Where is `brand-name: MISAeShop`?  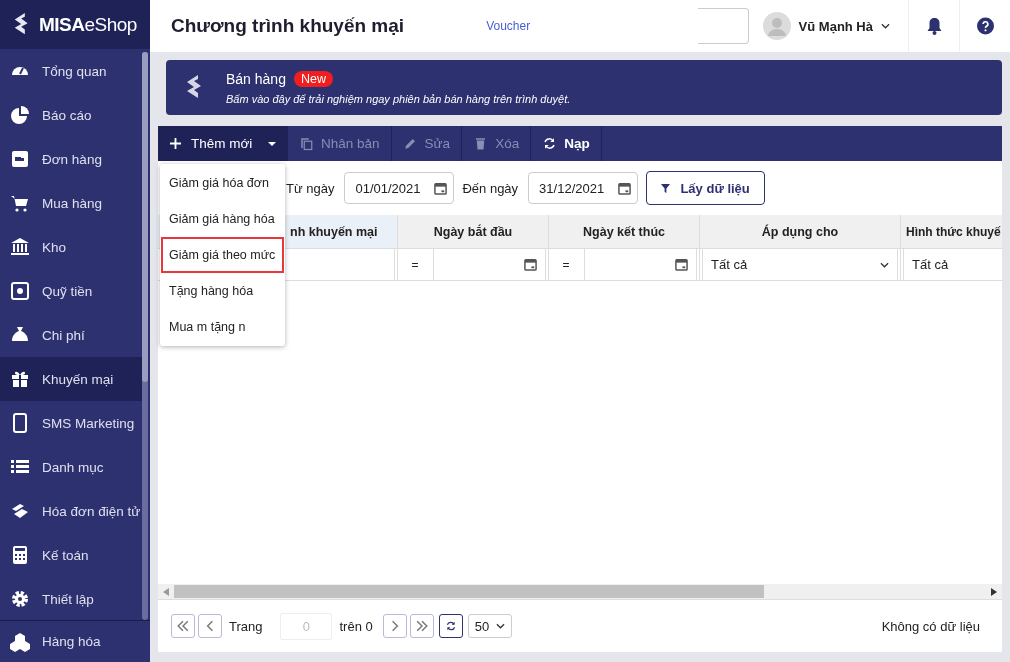
brand-name: MISAeShop is located at coordinates (88, 24).